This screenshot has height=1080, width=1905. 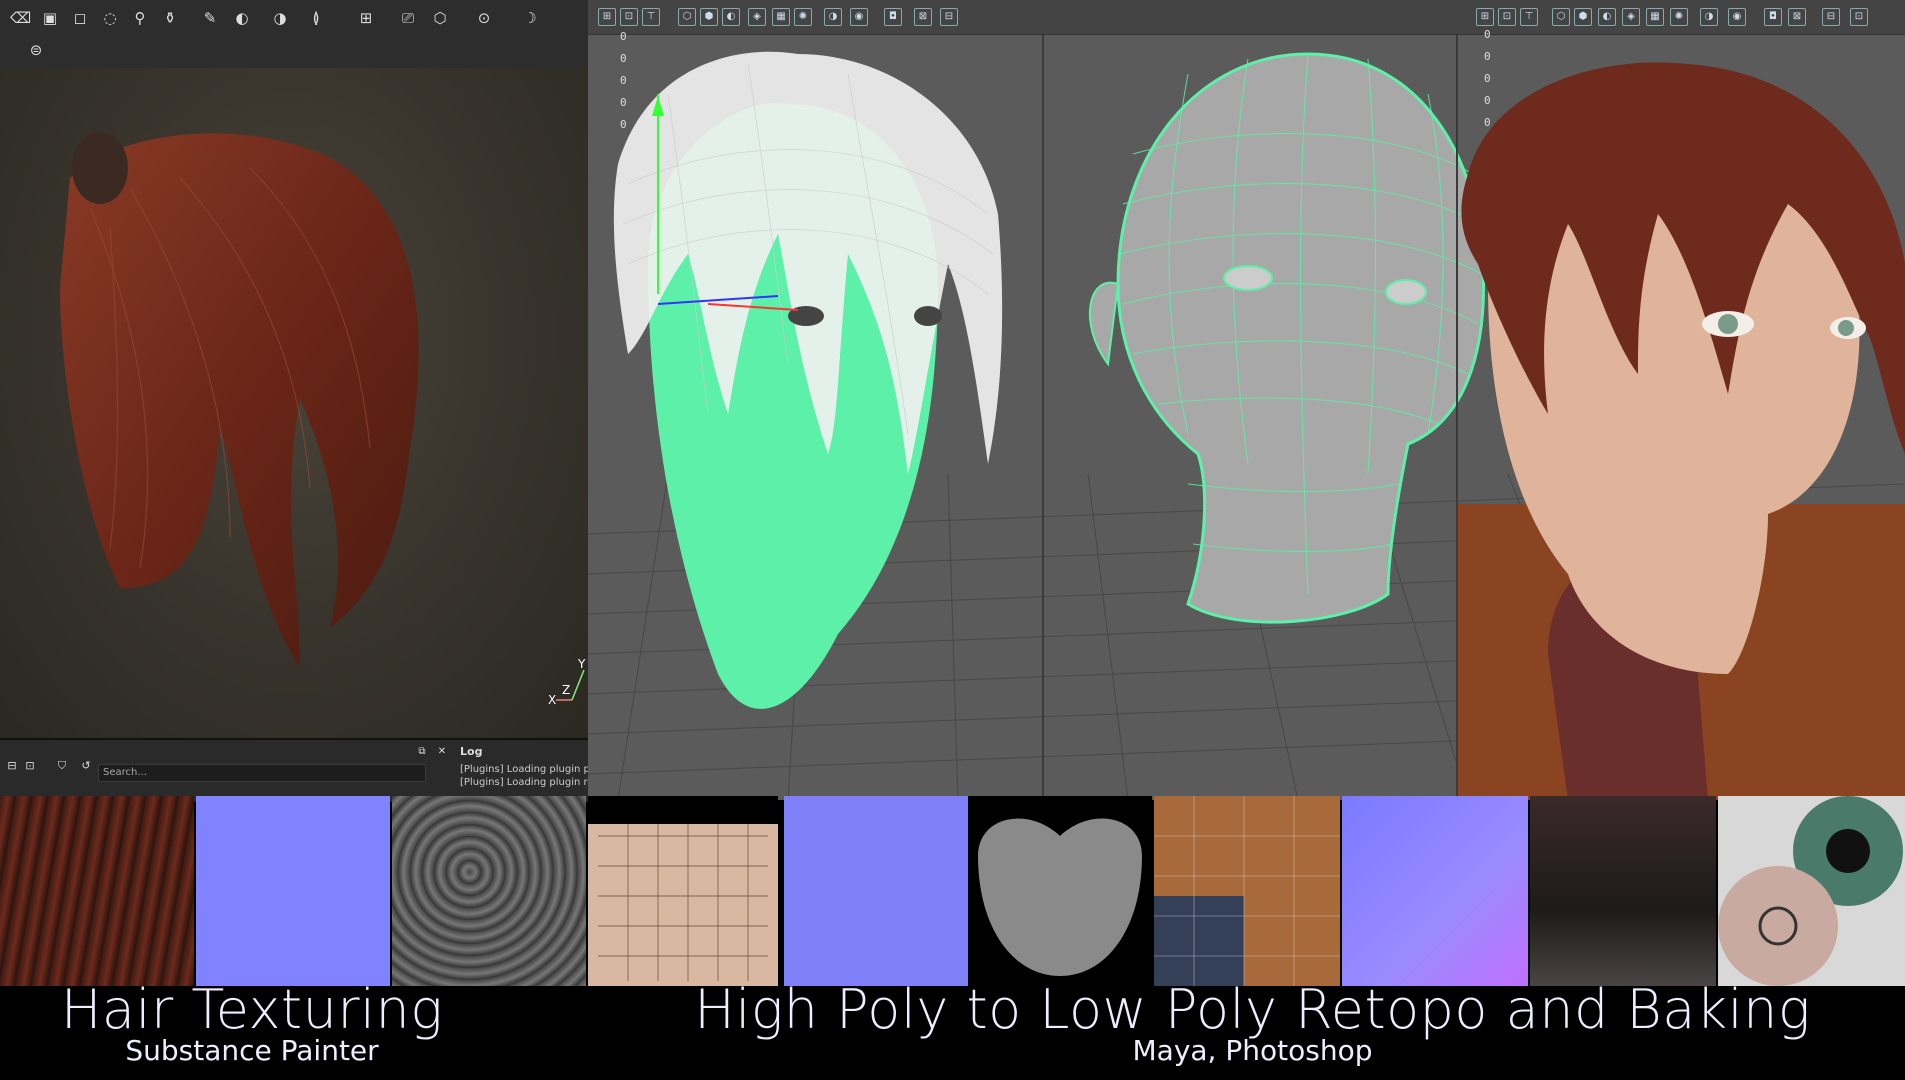 What do you see at coordinates (242, 18) in the screenshot?
I see `symmetry-icon: ◐` at bounding box center [242, 18].